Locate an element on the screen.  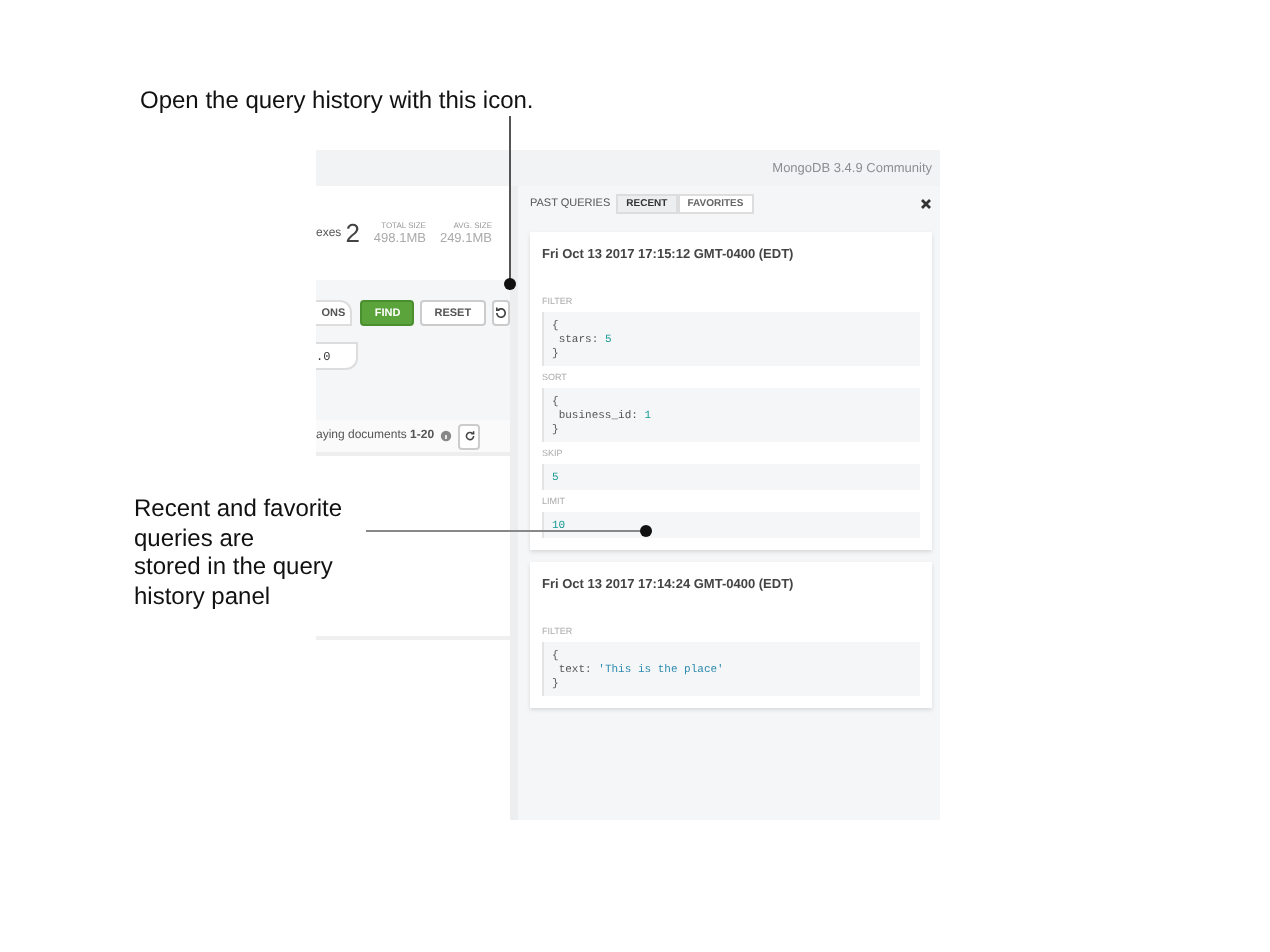
annotation-text: queries are is located at coordinates (195, 537).